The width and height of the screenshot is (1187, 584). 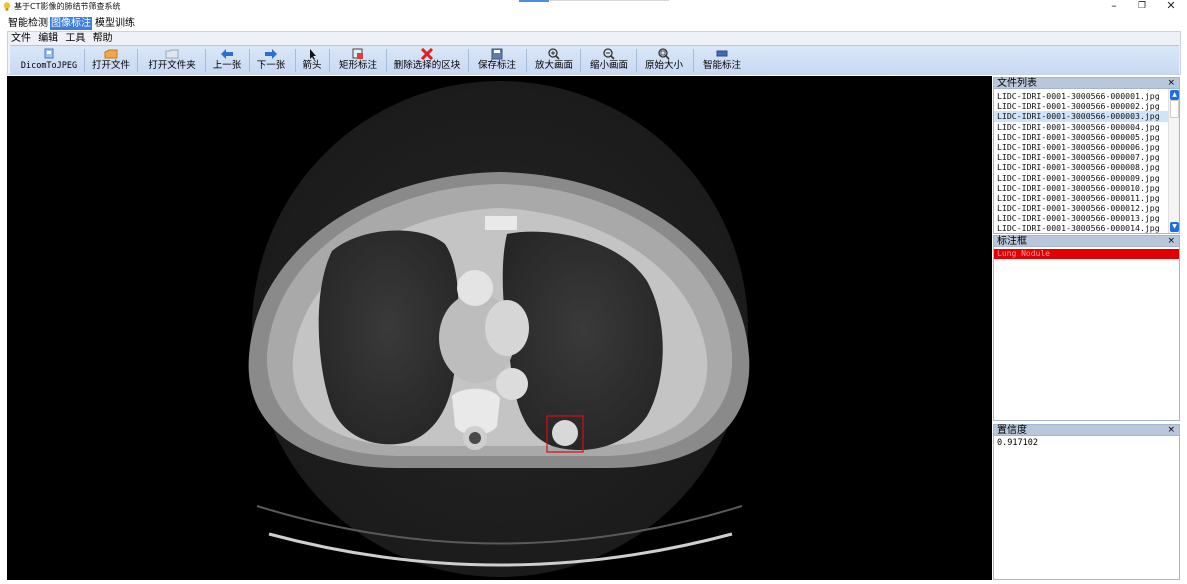 What do you see at coordinates (67, 6) in the screenshot?
I see `window-title: 基于CT影像的肺结节筛查系统` at bounding box center [67, 6].